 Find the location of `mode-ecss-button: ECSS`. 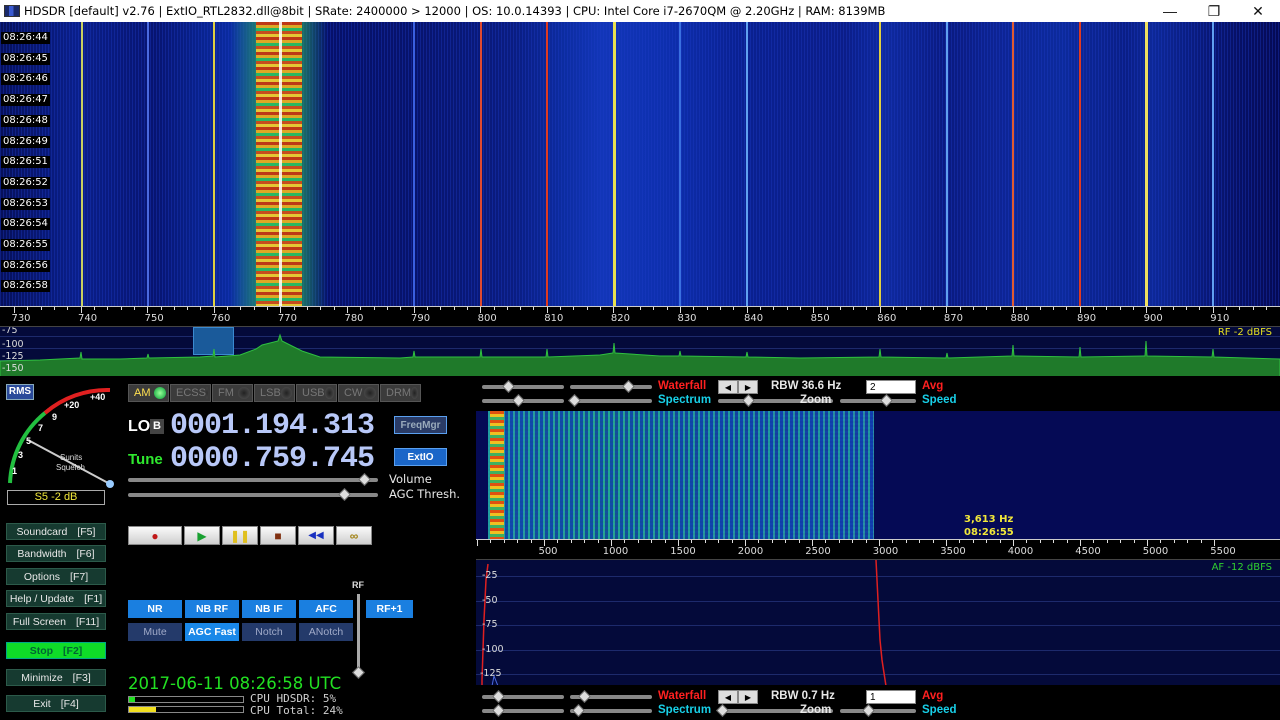

mode-ecss-button: ECSS is located at coordinates (190, 393).